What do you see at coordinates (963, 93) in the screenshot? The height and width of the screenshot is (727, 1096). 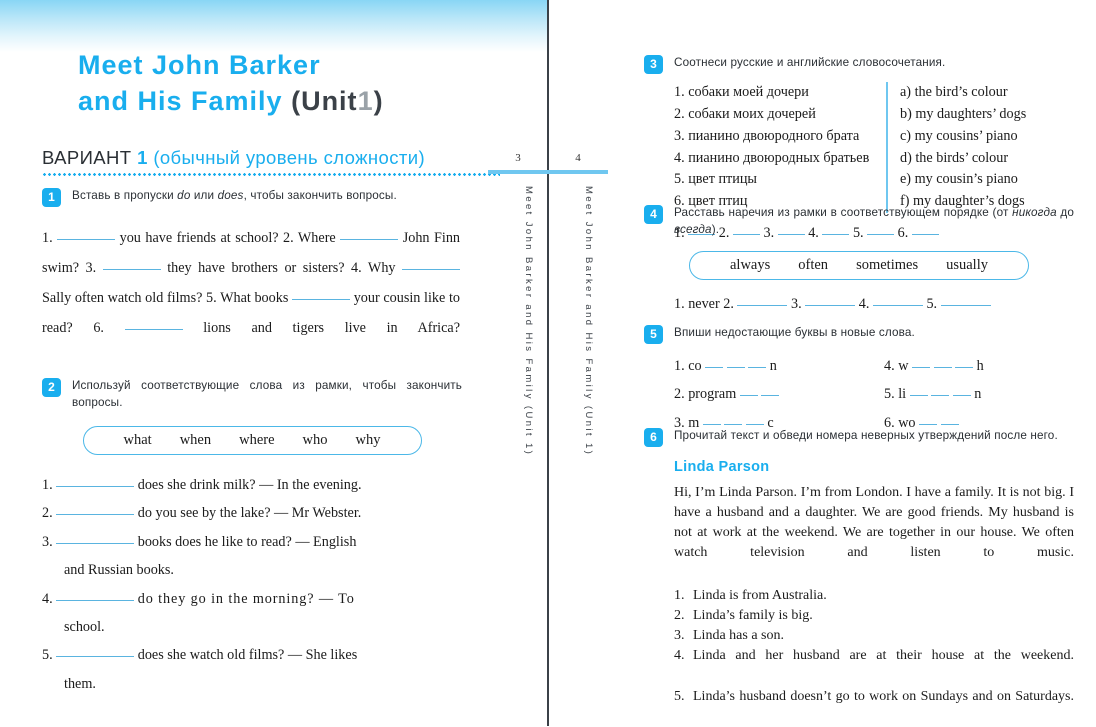 I see `list-item: a) the bird’s colour` at bounding box center [963, 93].